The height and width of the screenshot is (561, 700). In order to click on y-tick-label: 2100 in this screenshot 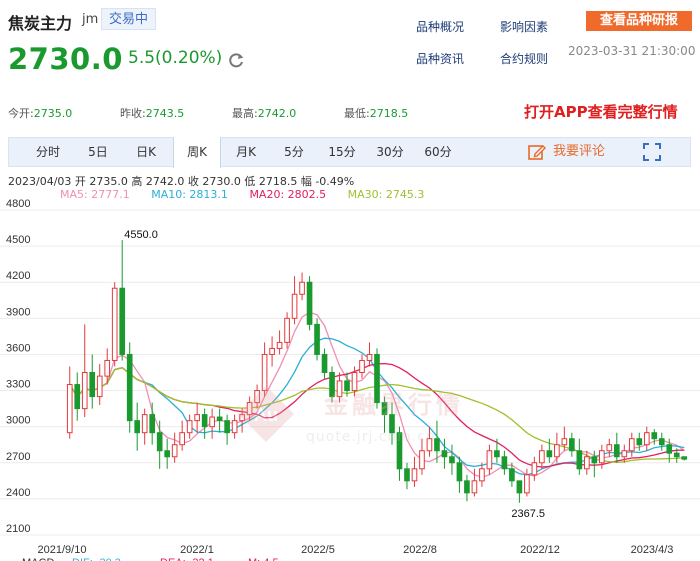, I will do `click(18, 529)`.